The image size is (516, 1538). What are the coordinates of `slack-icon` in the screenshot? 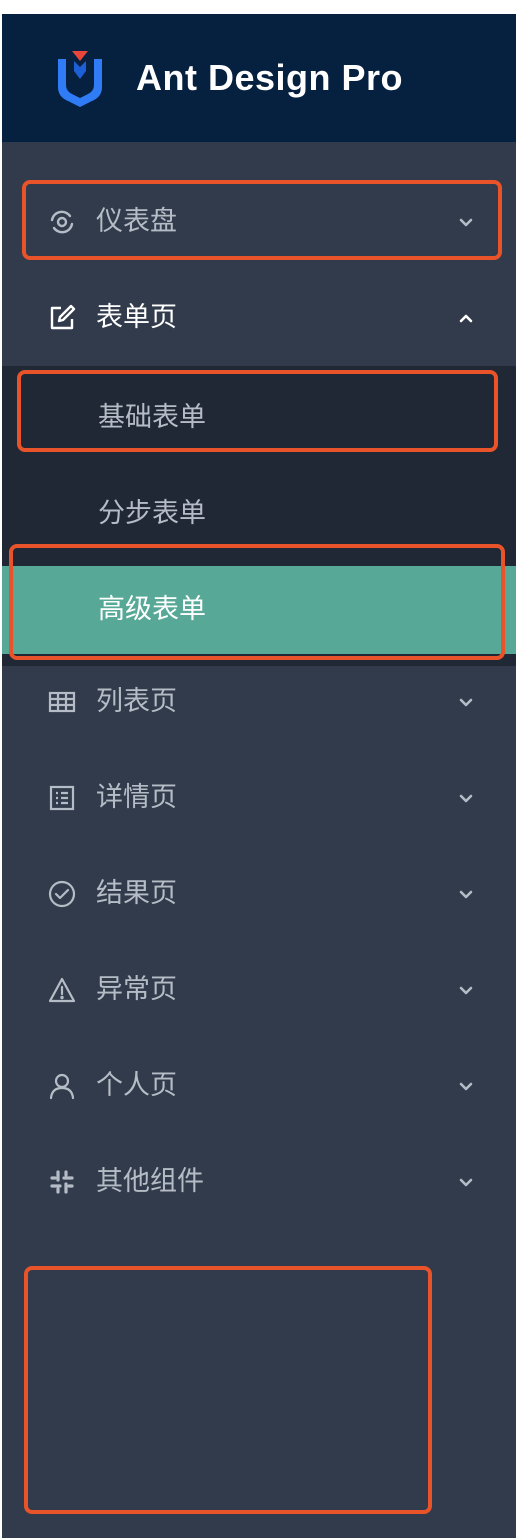 It's located at (62, 1182).